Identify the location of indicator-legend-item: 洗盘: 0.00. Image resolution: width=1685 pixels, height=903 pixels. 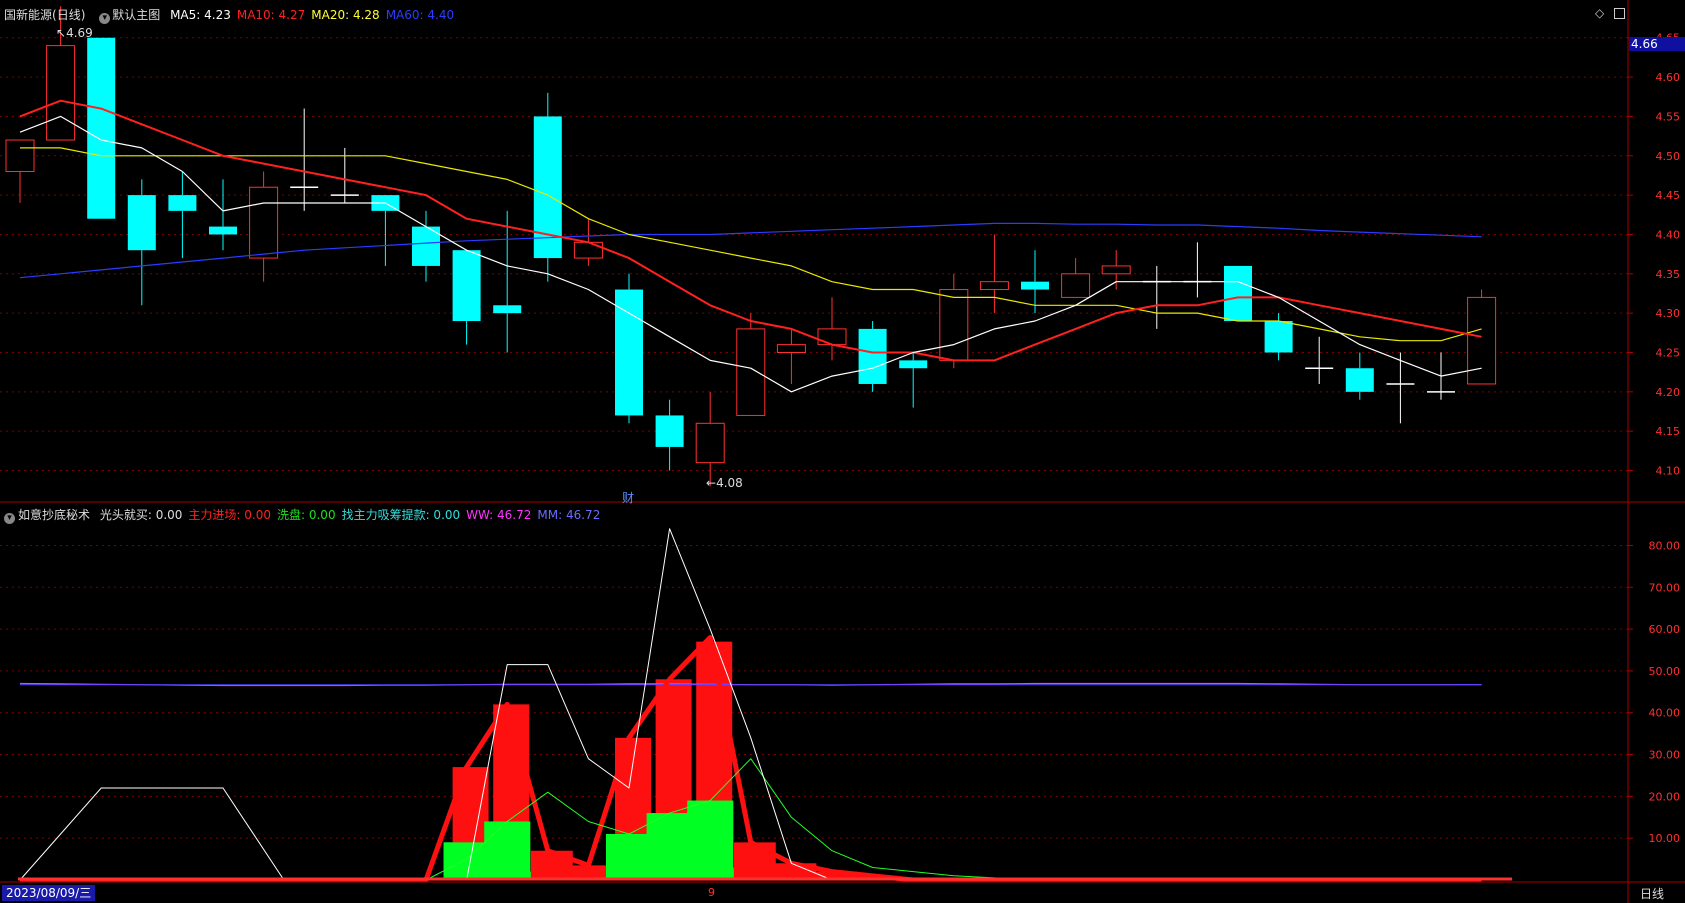
(306, 515).